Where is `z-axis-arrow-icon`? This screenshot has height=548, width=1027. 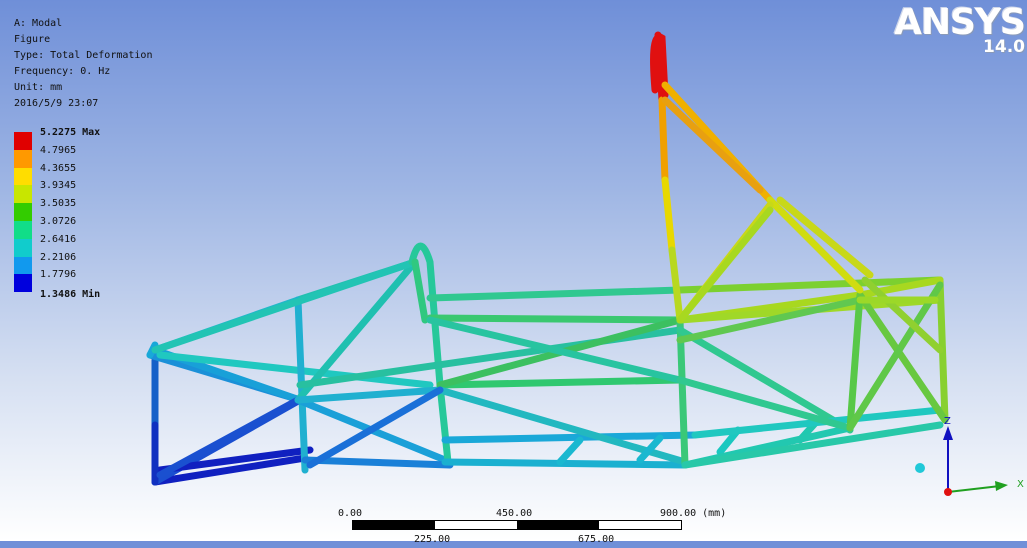
z-axis-arrow-icon is located at coordinates (948, 433).